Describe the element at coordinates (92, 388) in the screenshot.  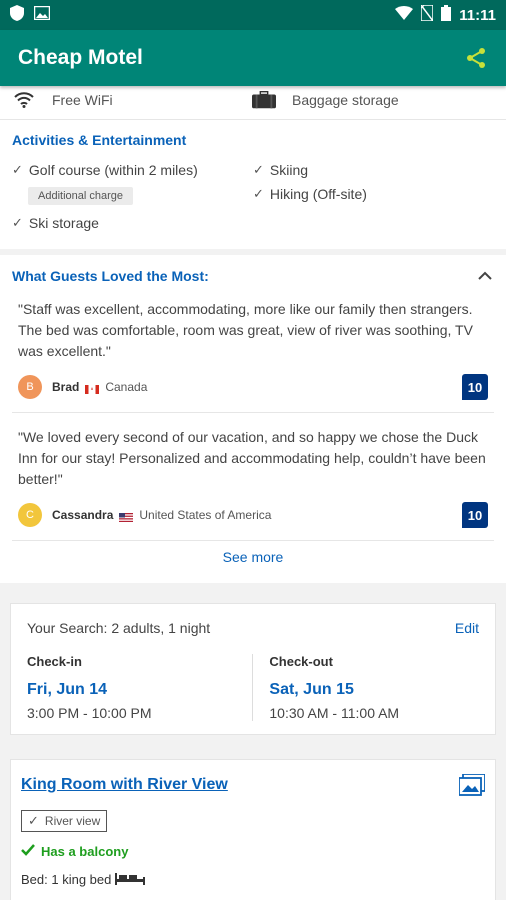
I see `canada-flag-icon` at that location.